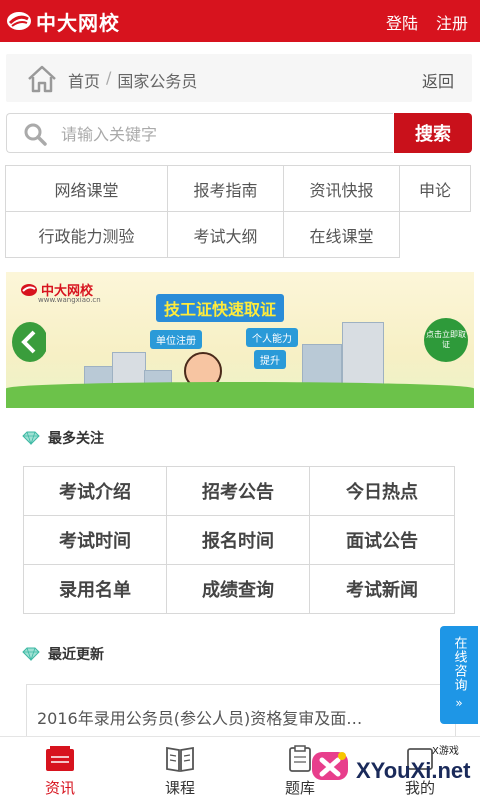 The width and height of the screenshot is (480, 801). What do you see at coordinates (60, 292) in the screenshot?
I see `banner-logo: 中大网校 www.wangxiao.cn` at bounding box center [60, 292].